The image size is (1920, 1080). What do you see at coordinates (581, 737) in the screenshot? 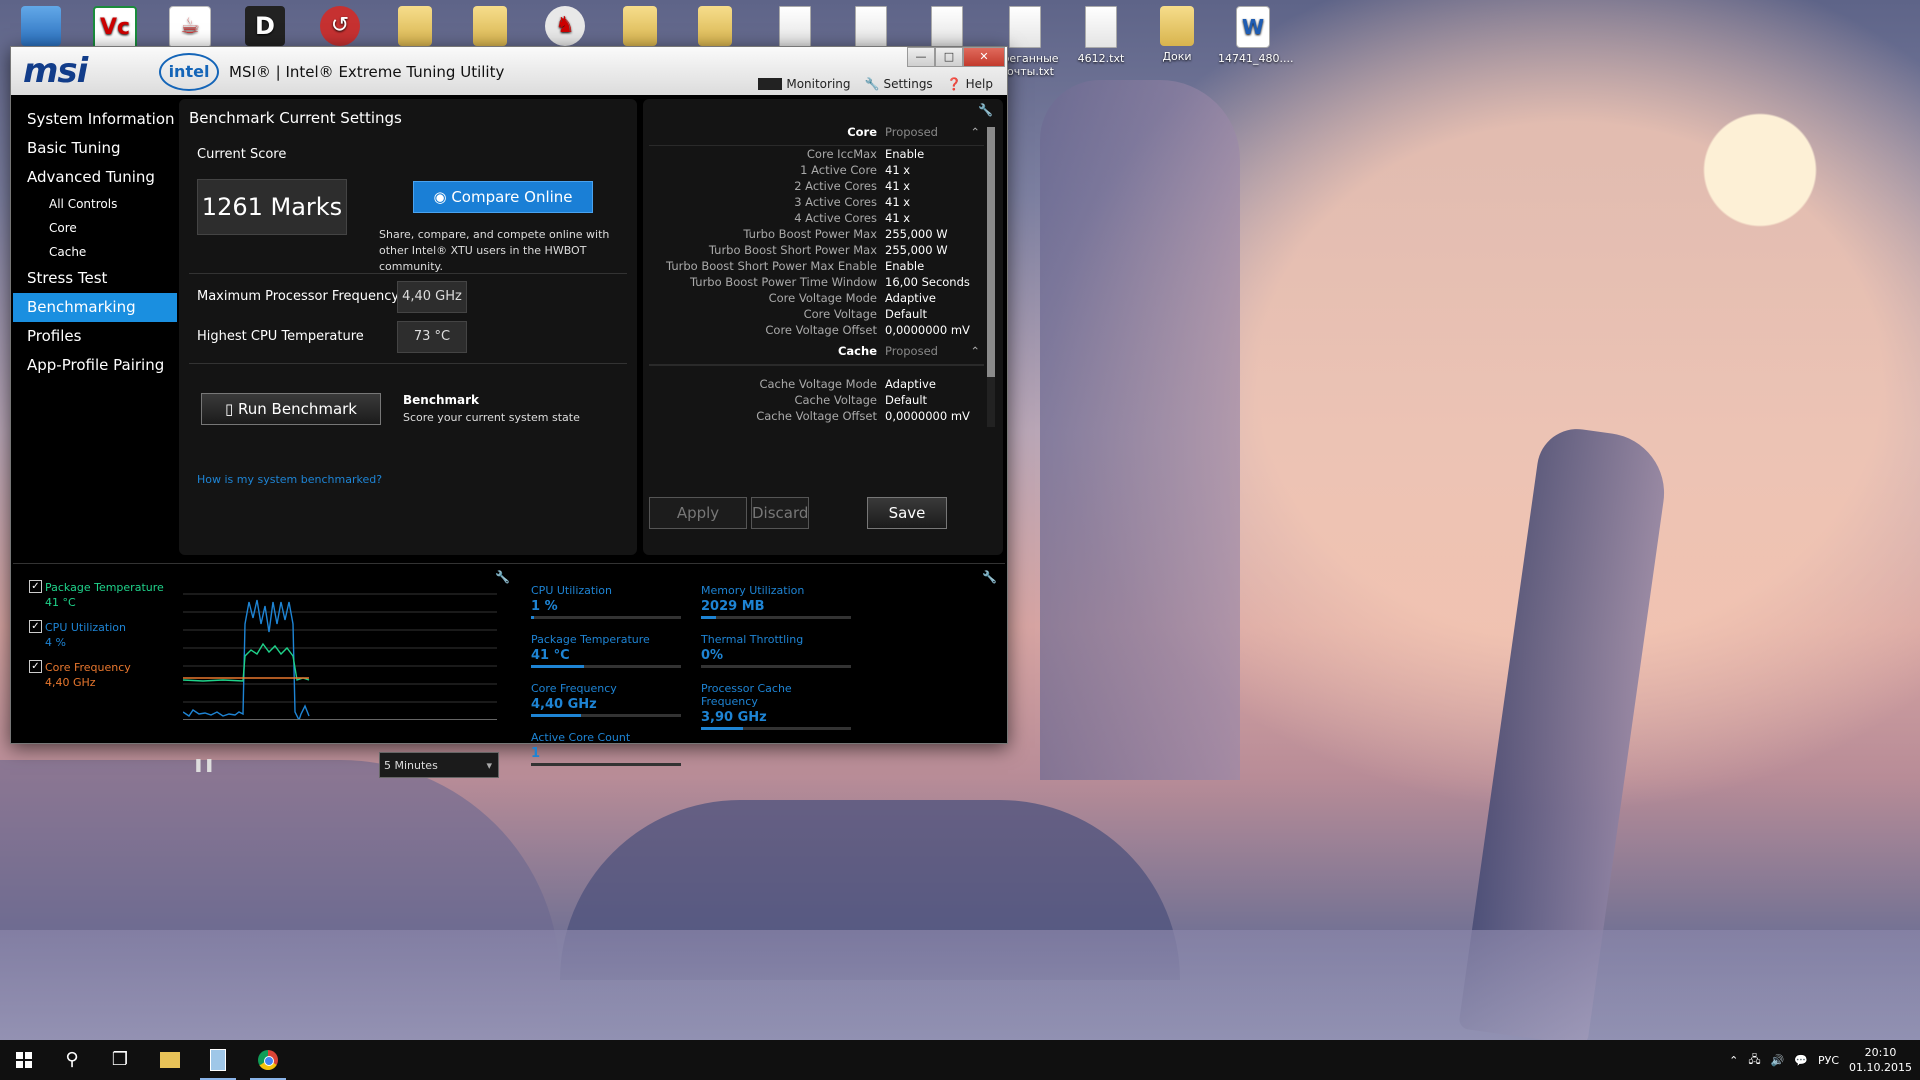
I see `metric-label: Active Core Count` at bounding box center [581, 737].